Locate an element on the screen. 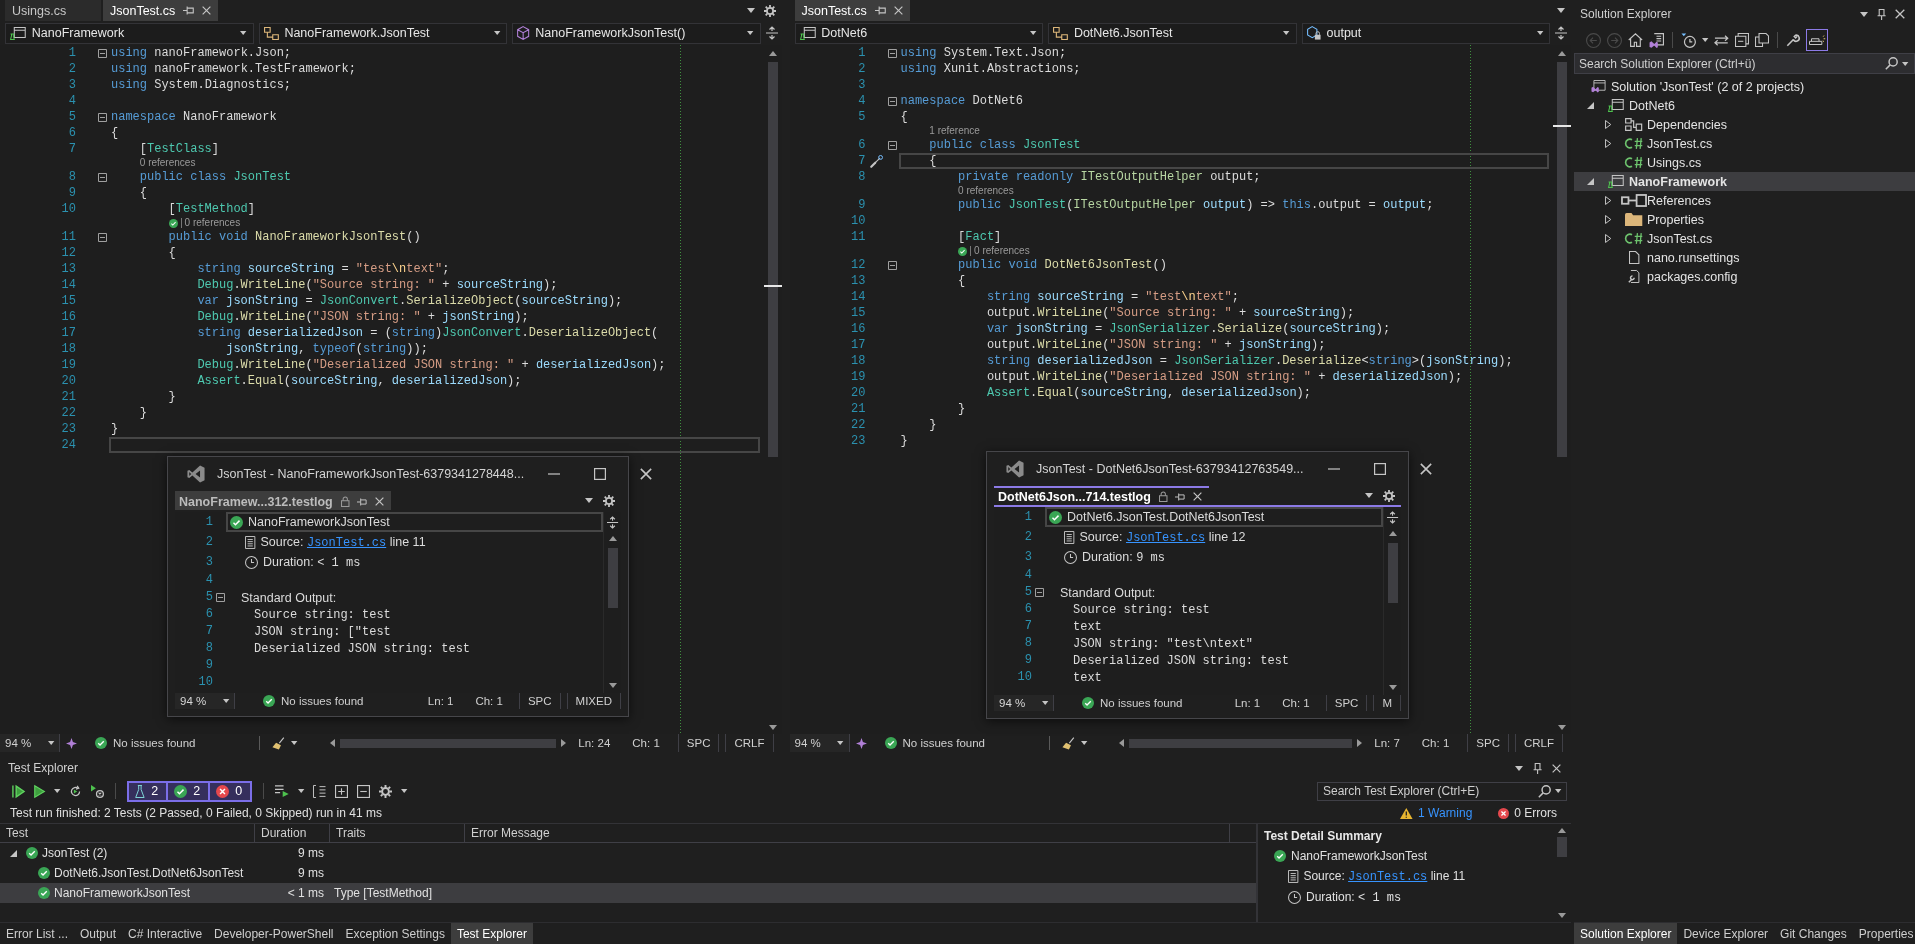 The image size is (1915, 944). tree-item: Properties is located at coordinates (1744, 219).